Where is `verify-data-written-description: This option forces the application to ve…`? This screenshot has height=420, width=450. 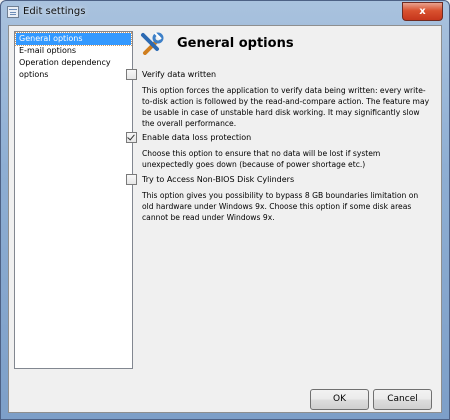
verify-data-written-description: This option forces the application to ve… is located at coordinates (286, 107).